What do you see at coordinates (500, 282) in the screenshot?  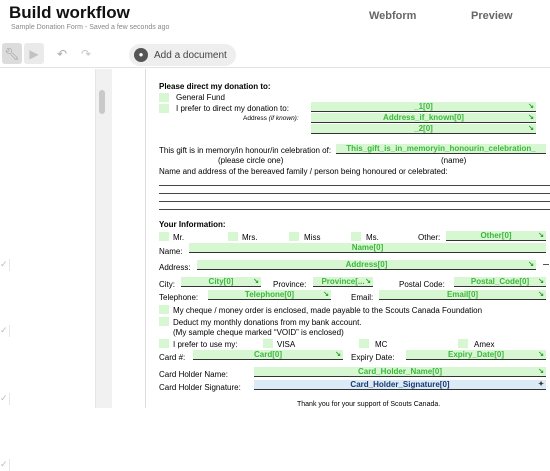 I see `field-postal-code: Postal_Code[0] ↘` at bounding box center [500, 282].